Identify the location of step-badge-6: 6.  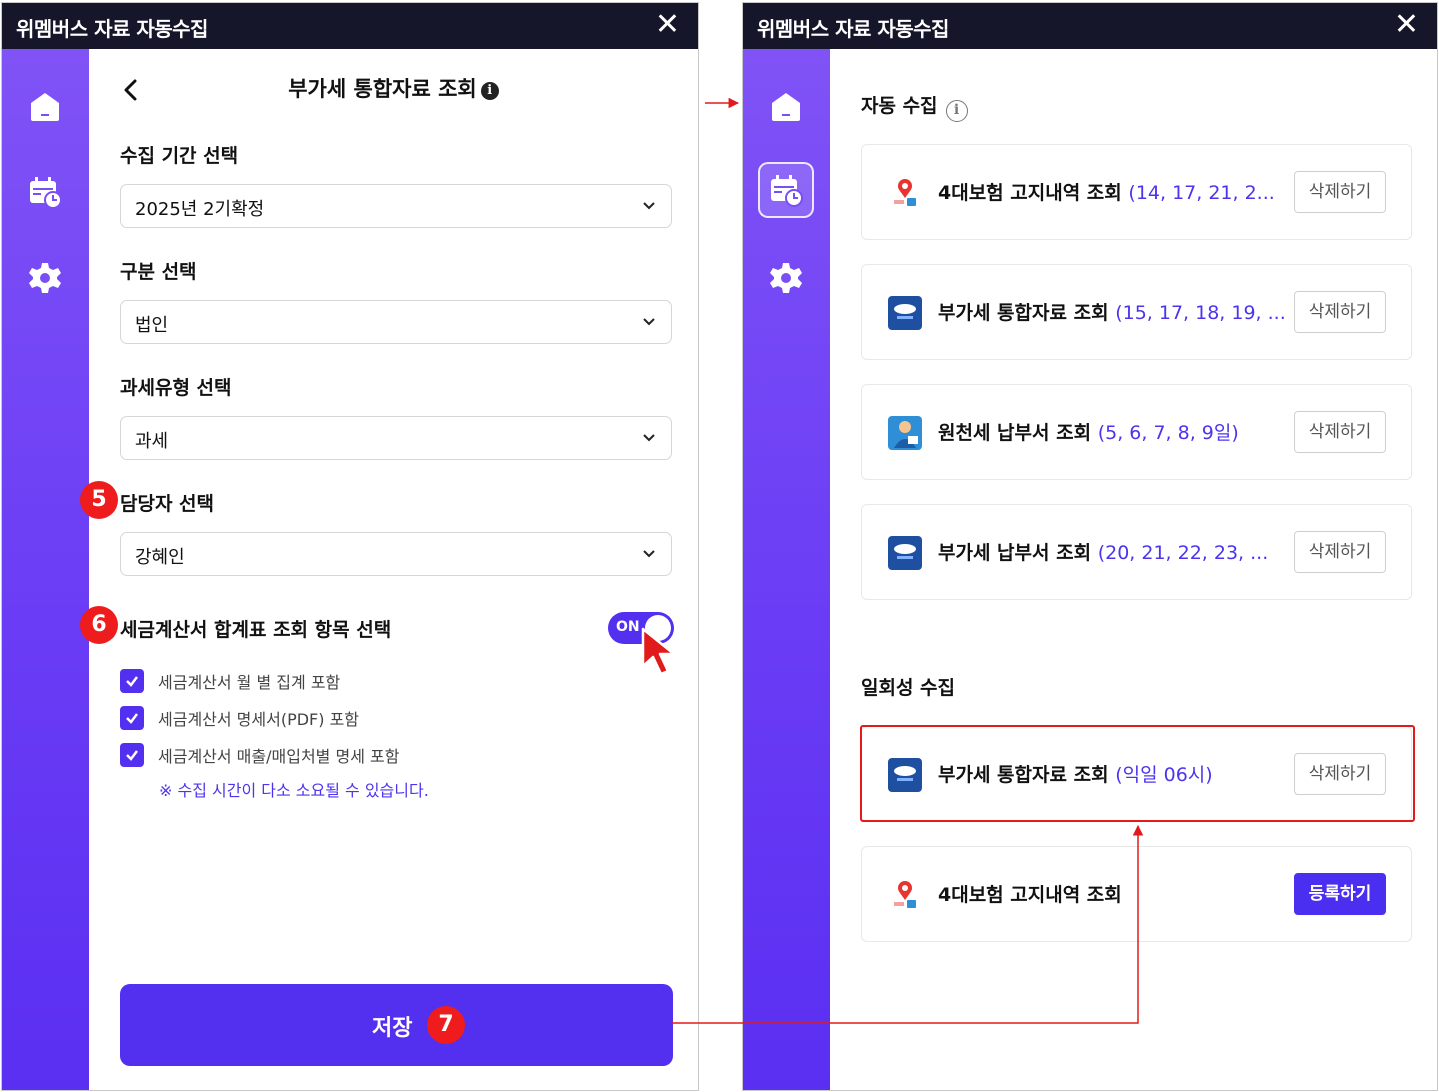
(99, 625).